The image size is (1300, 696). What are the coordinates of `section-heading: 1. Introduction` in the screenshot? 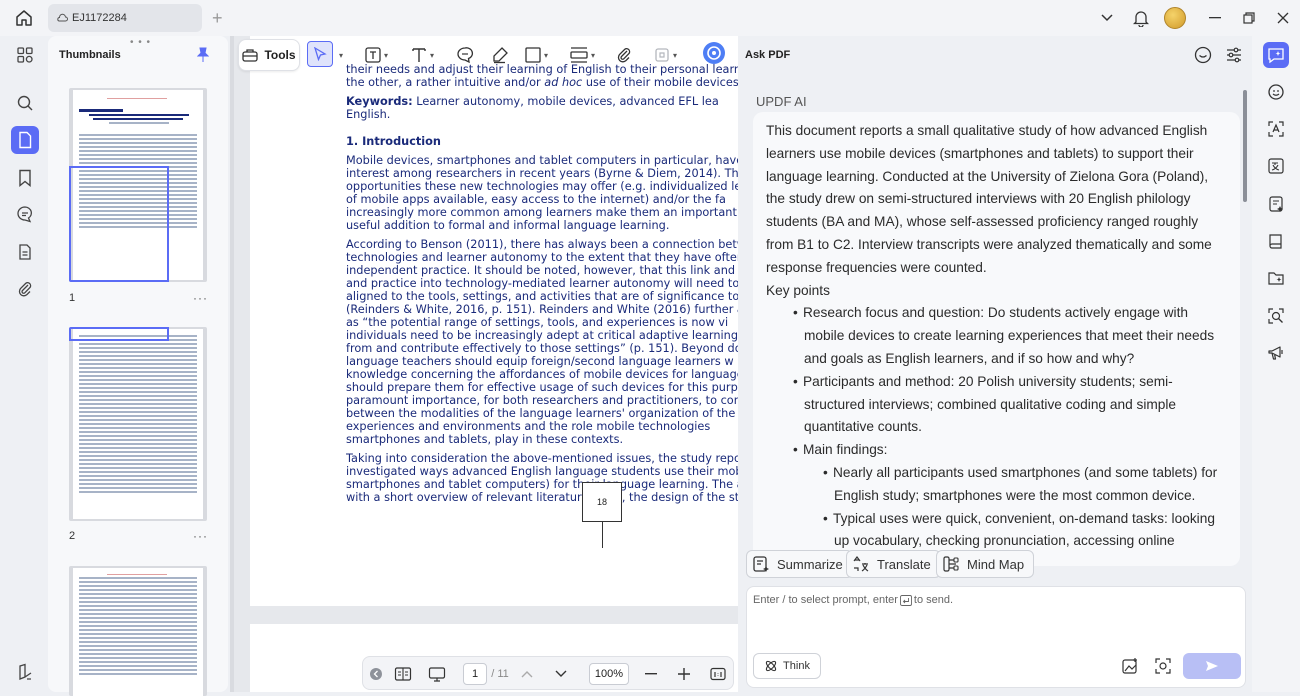 It's located at (393, 141).